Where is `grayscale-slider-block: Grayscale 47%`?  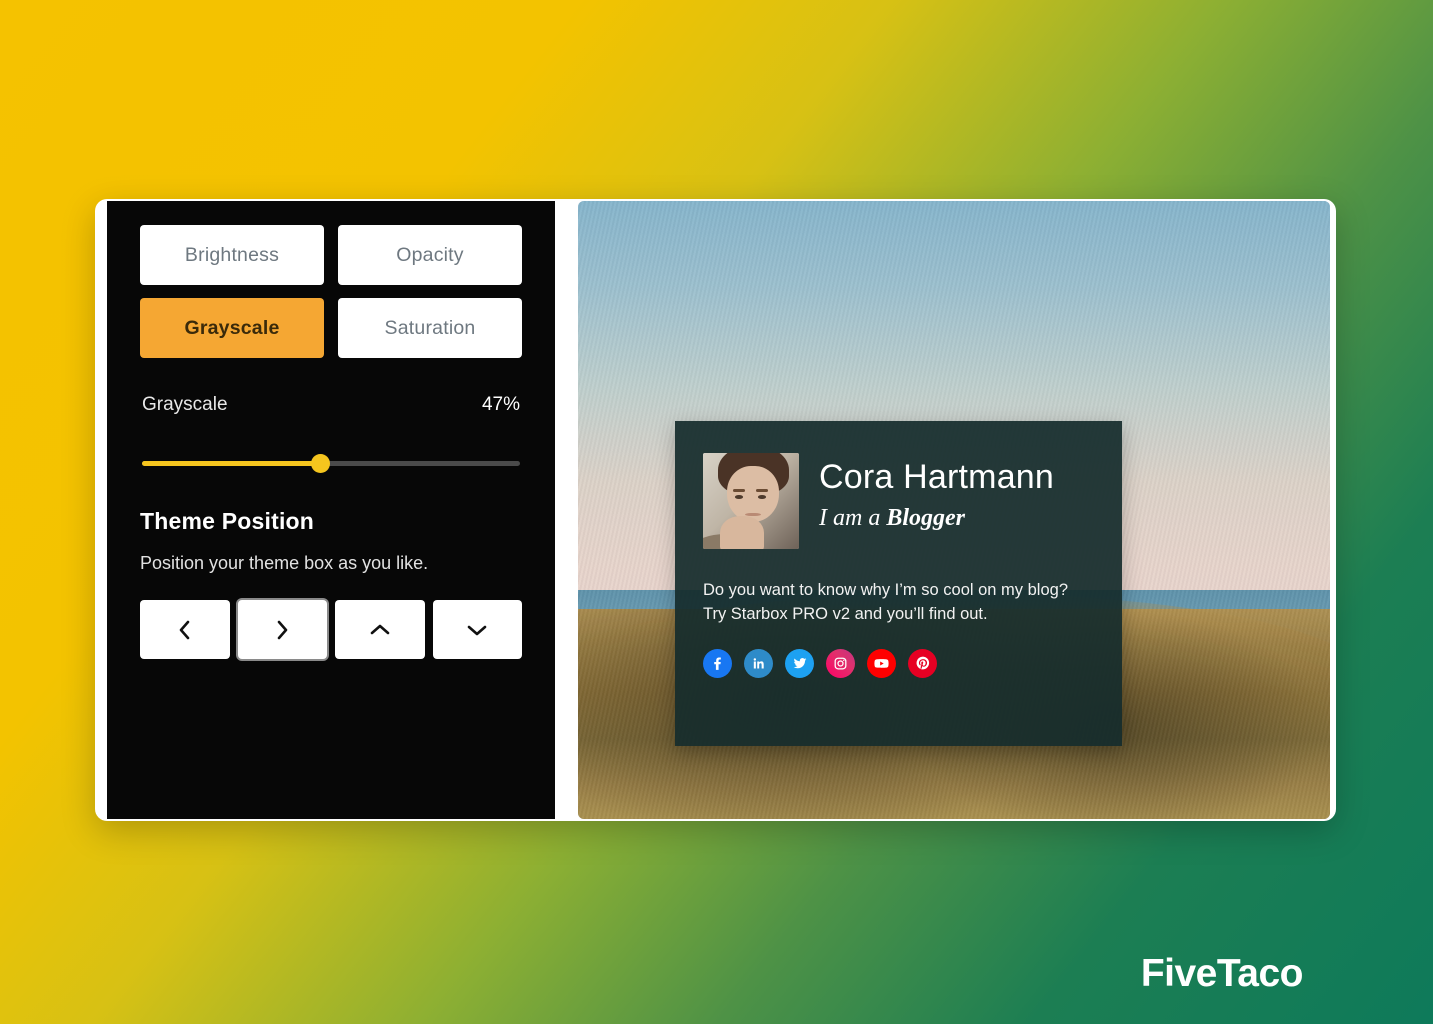
grayscale-slider-block: Grayscale 47% is located at coordinates (331, 433).